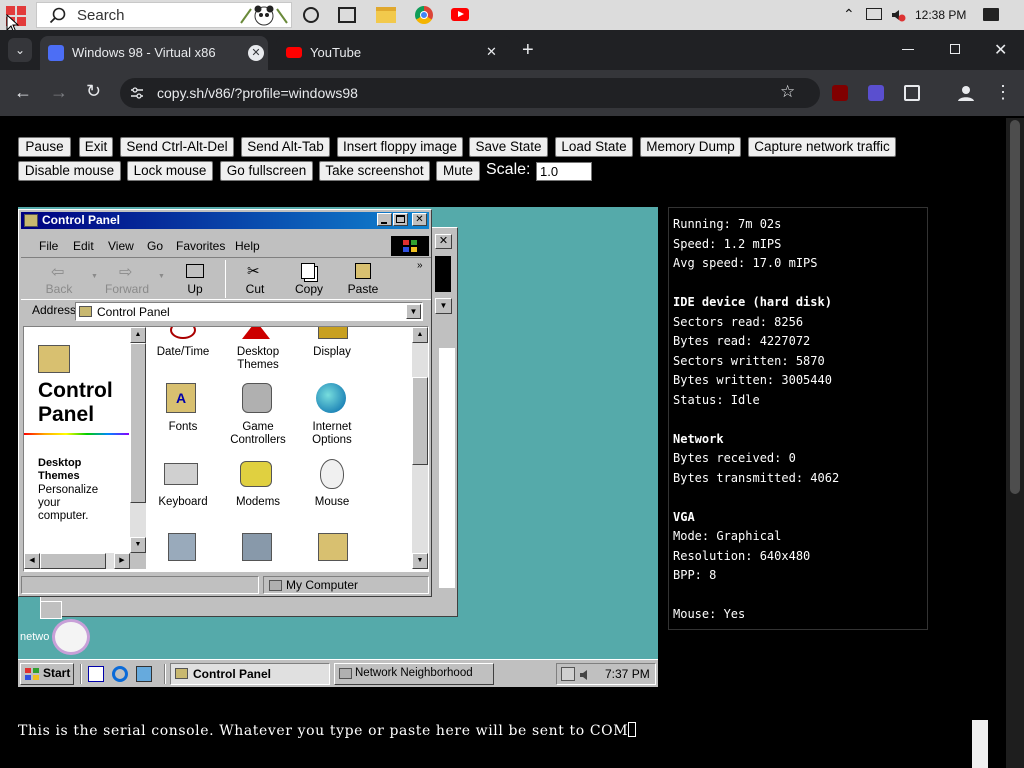 The width and height of the screenshot is (1024, 768). I want to click on keyboard-icon, so click(181, 474).